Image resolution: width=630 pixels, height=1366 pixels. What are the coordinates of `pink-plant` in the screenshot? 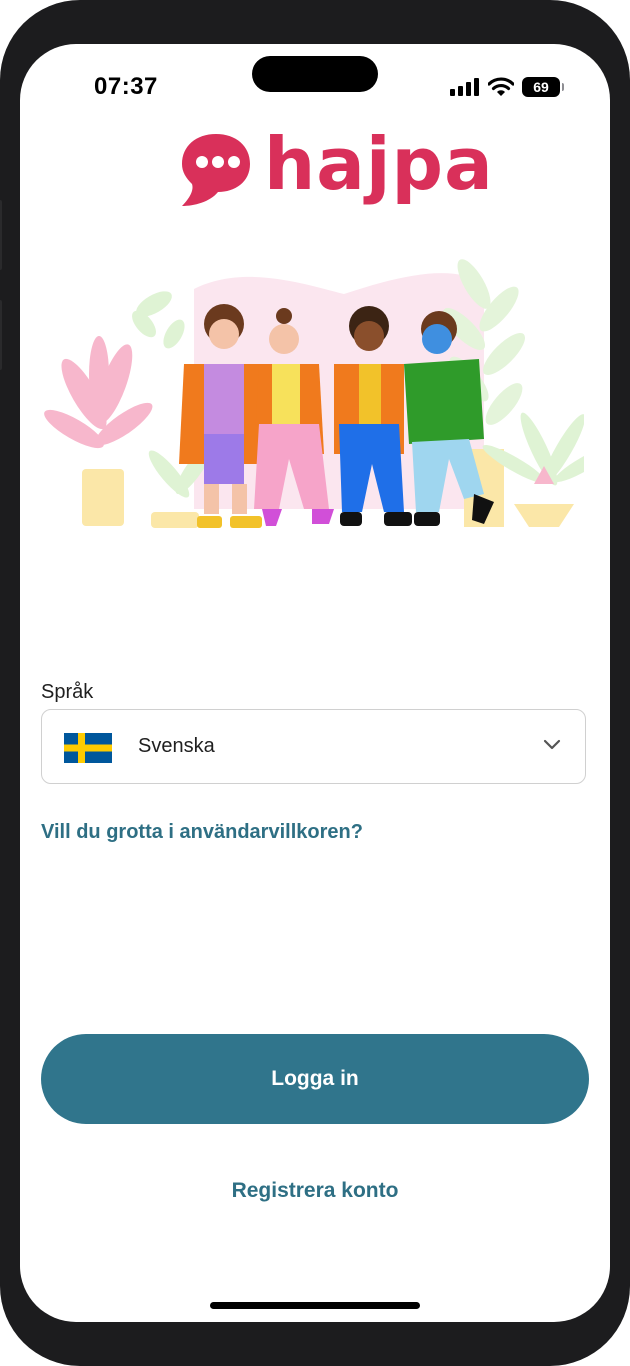 It's located at (98, 392).